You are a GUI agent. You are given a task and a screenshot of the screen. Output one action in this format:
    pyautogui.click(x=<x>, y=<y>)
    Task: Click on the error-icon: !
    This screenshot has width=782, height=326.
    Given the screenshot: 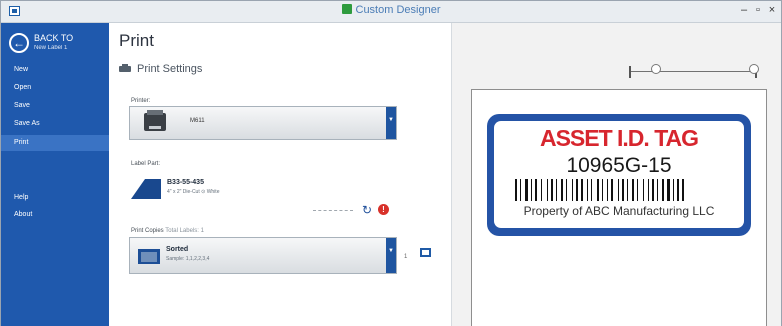 What is the action you would take?
    pyautogui.click(x=383, y=209)
    